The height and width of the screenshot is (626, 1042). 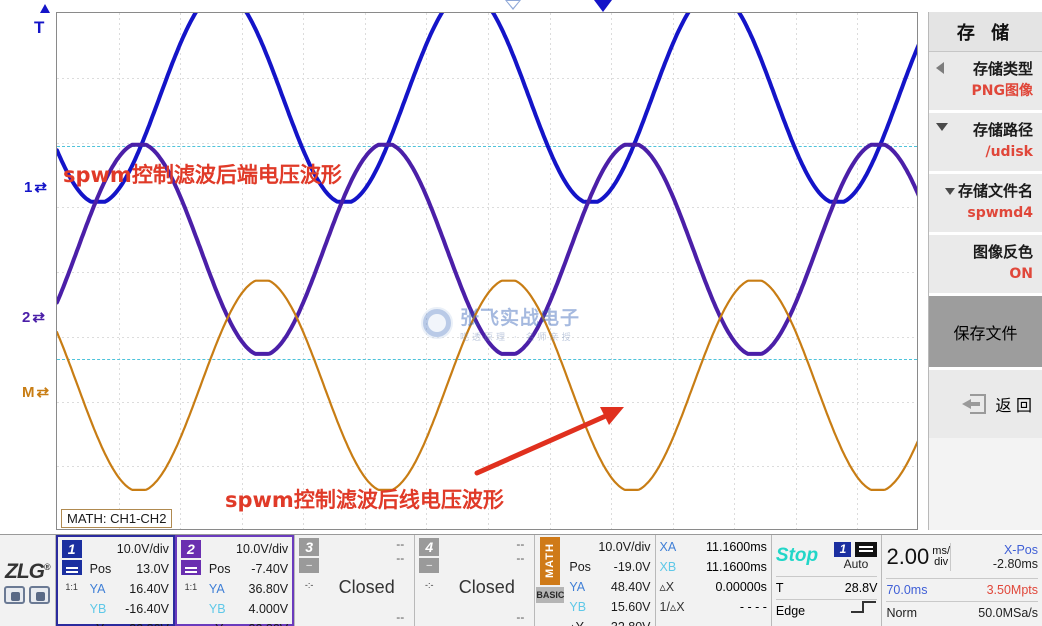 I want to click on trigger-level-arrow-icon, so click(x=45, y=8).